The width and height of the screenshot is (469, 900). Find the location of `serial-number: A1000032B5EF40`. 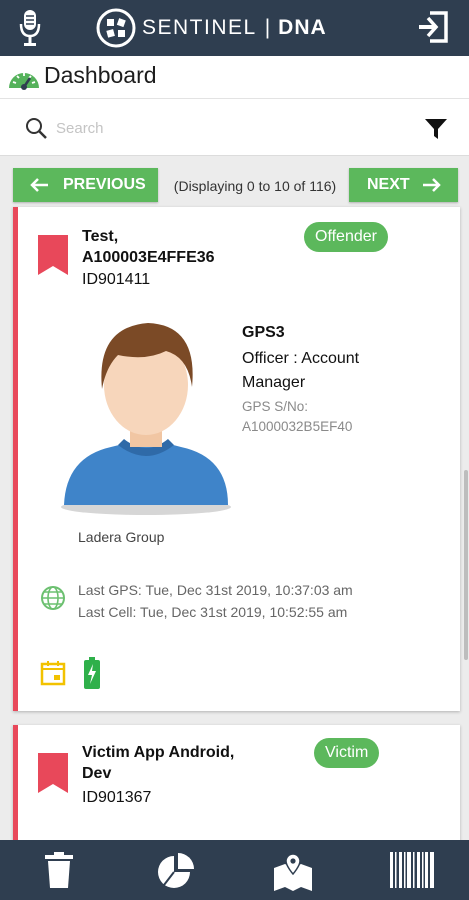

serial-number: A1000032B5EF40 is located at coordinates (297, 426).